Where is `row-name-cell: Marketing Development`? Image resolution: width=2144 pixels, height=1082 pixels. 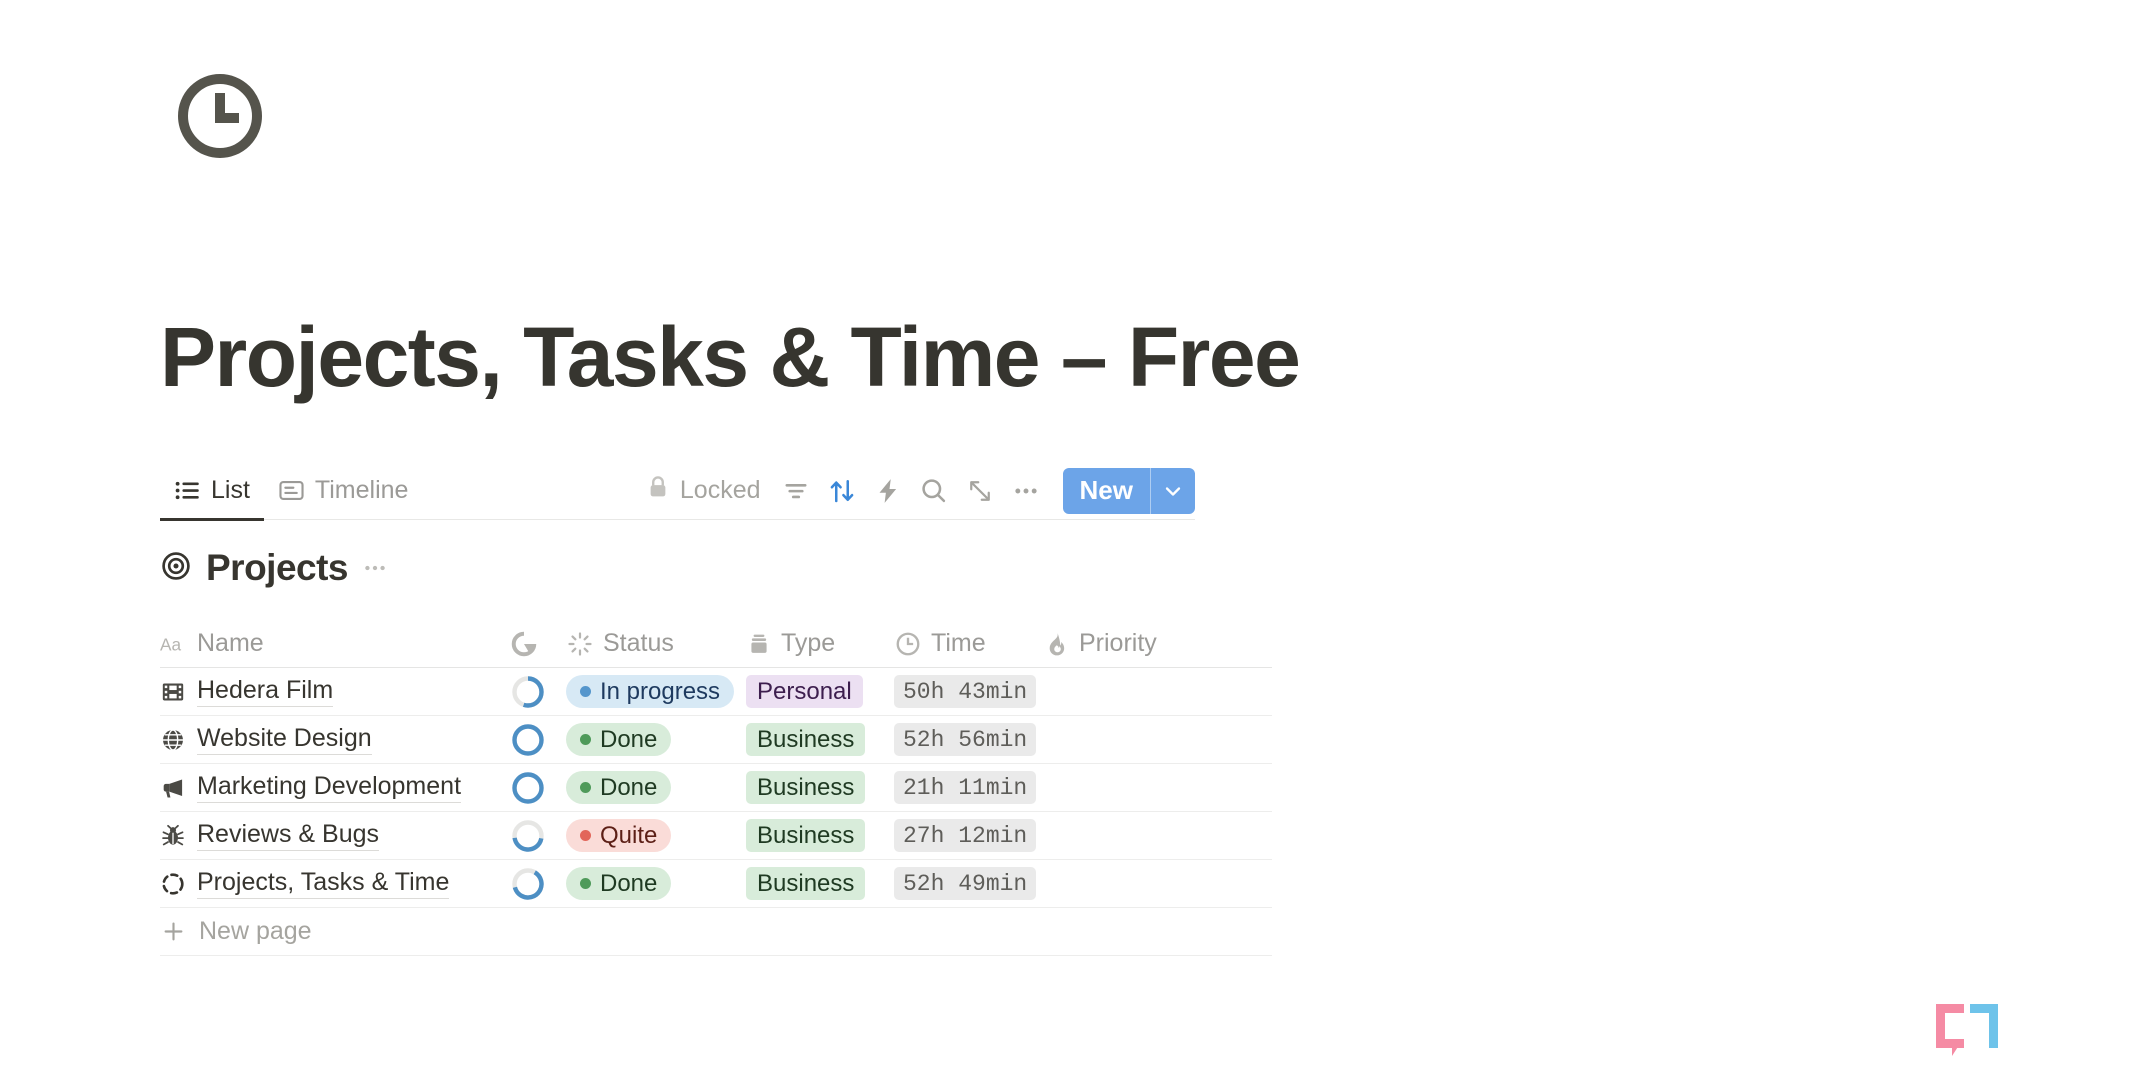
row-name-cell: Marketing Development is located at coordinates (335, 787).